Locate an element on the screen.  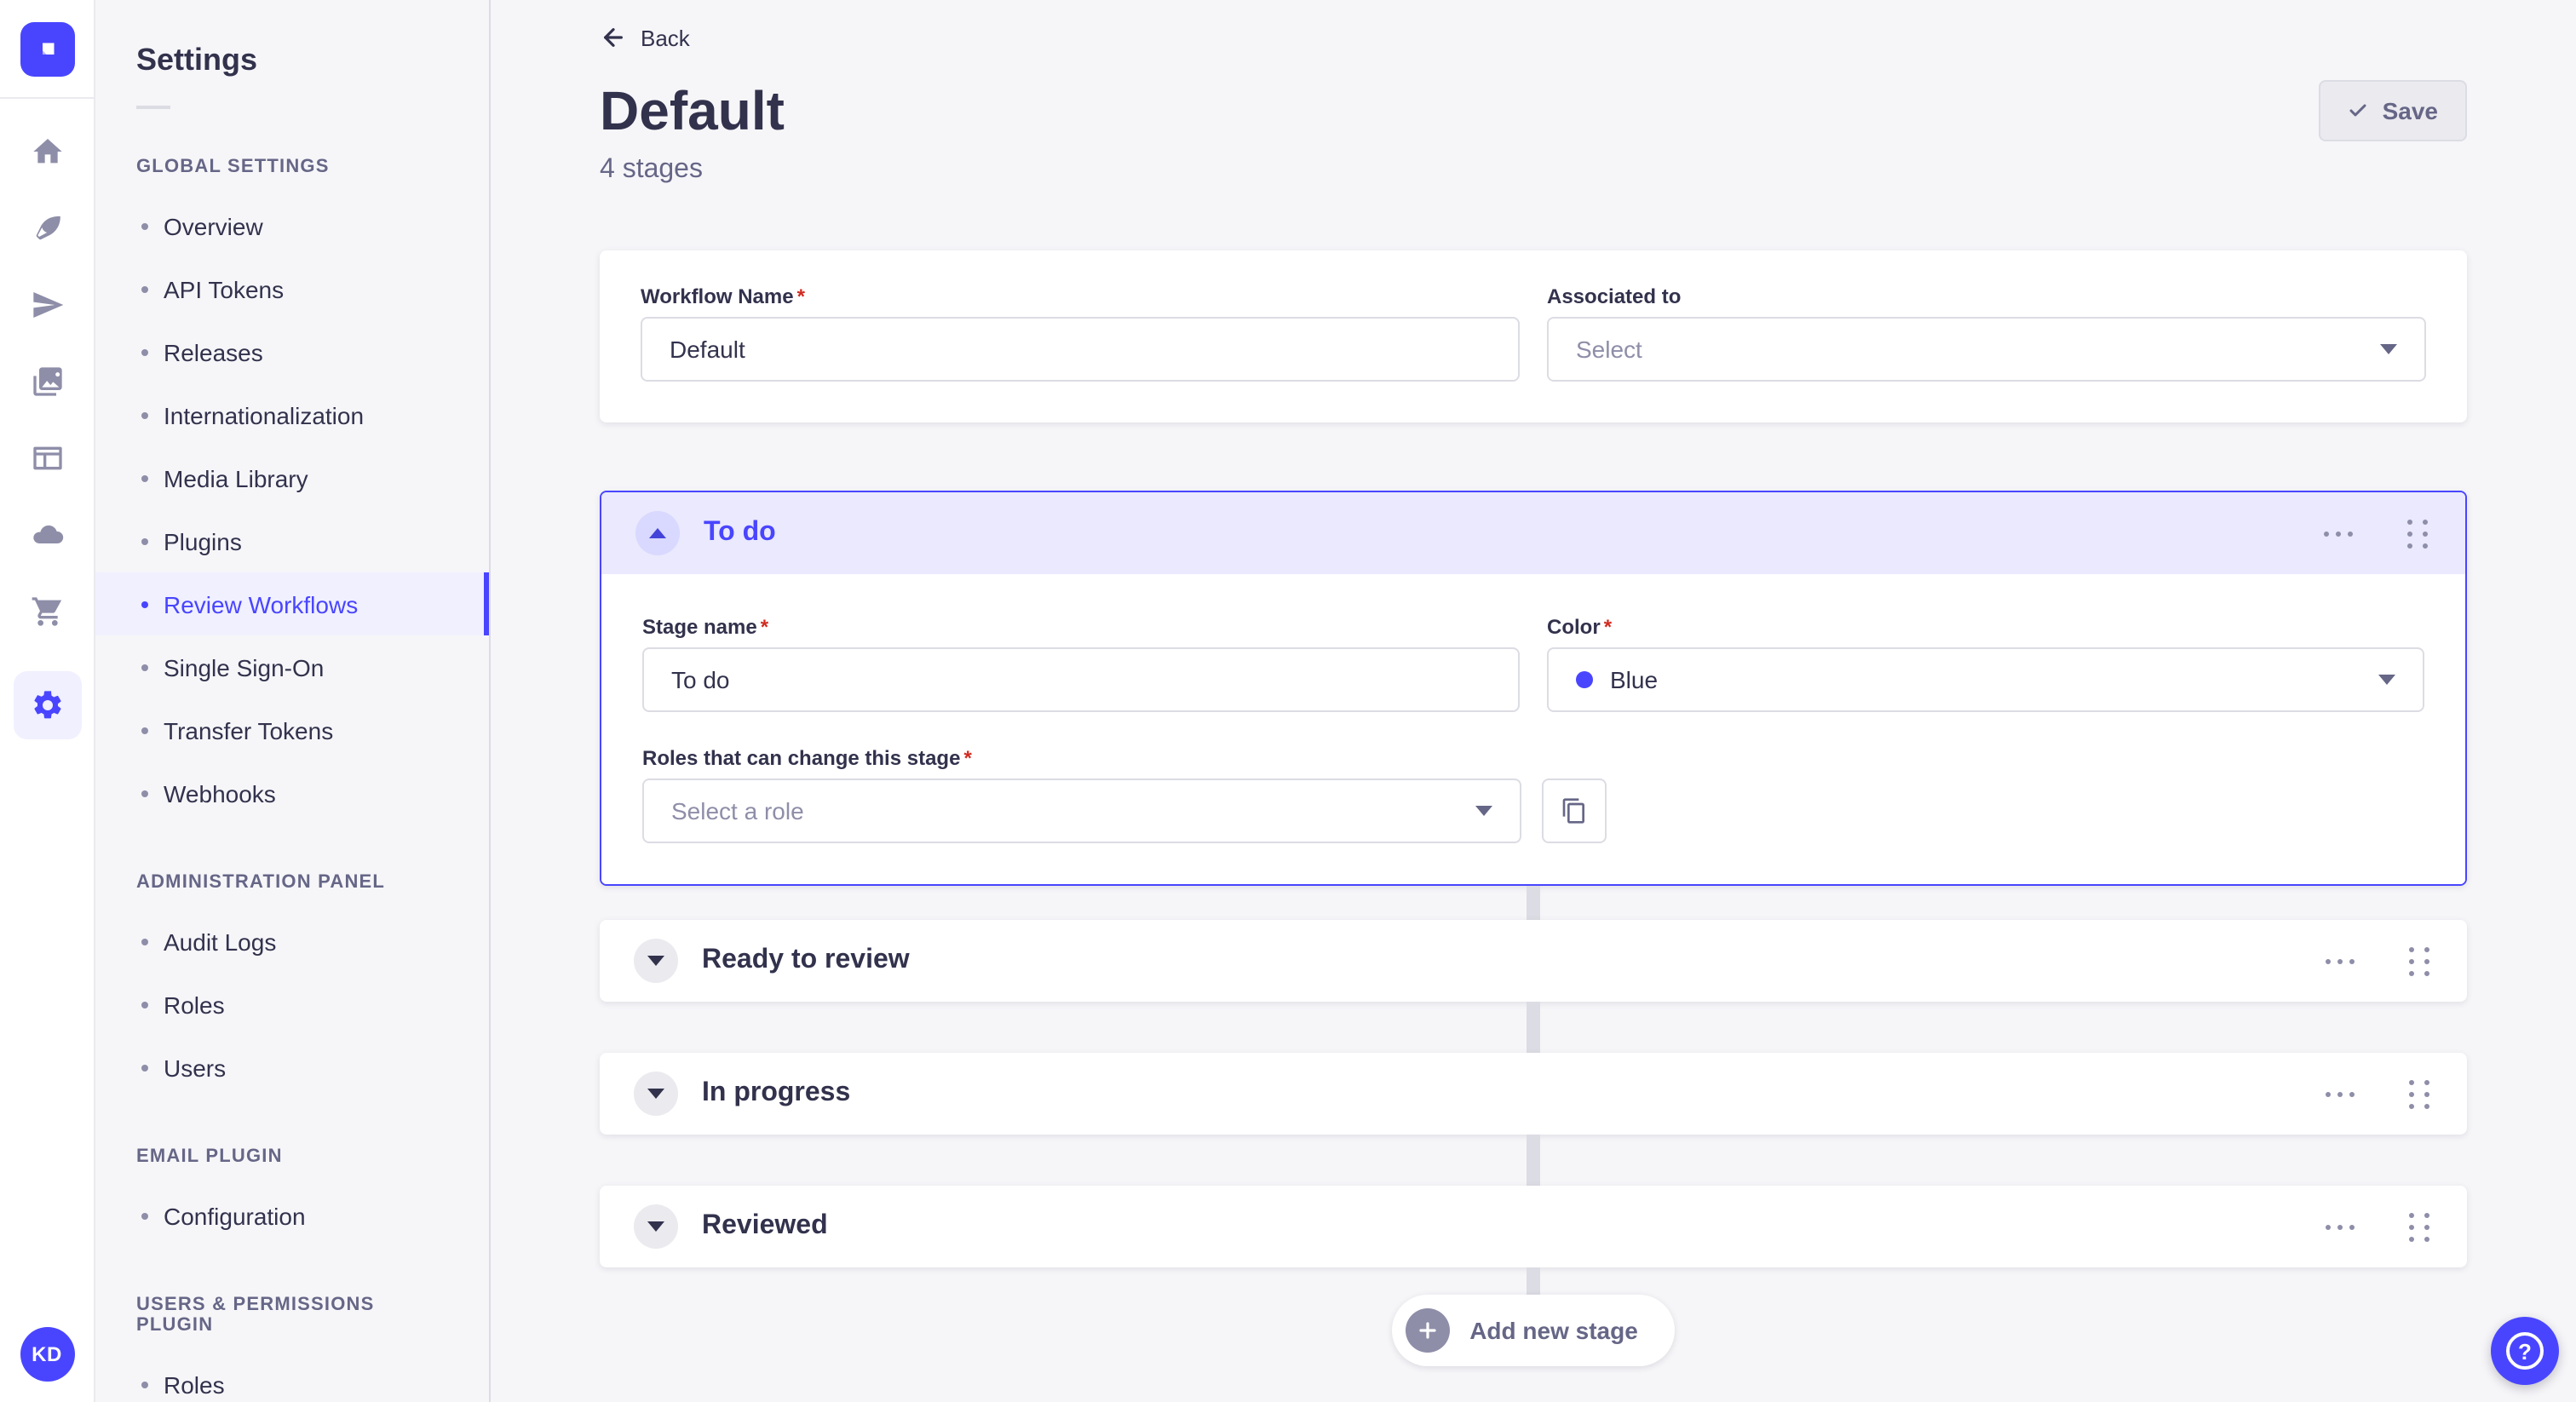
question-mark-icon: ? is located at coordinates (2525, 1351).